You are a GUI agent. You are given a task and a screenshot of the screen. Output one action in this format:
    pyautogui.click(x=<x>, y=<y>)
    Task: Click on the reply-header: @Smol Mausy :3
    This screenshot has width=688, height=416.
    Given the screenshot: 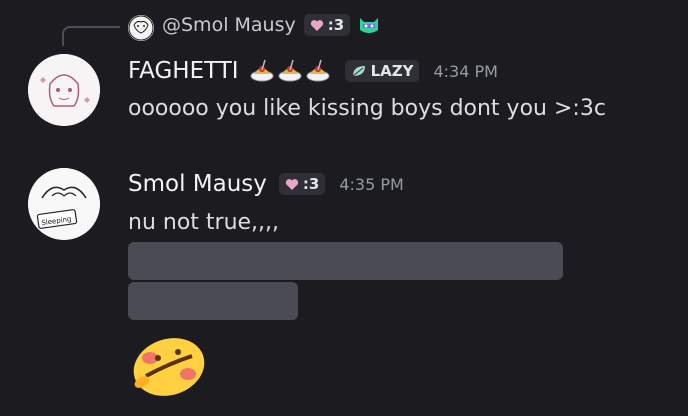 What is the action you would take?
    pyautogui.click(x=271, y=25)
    